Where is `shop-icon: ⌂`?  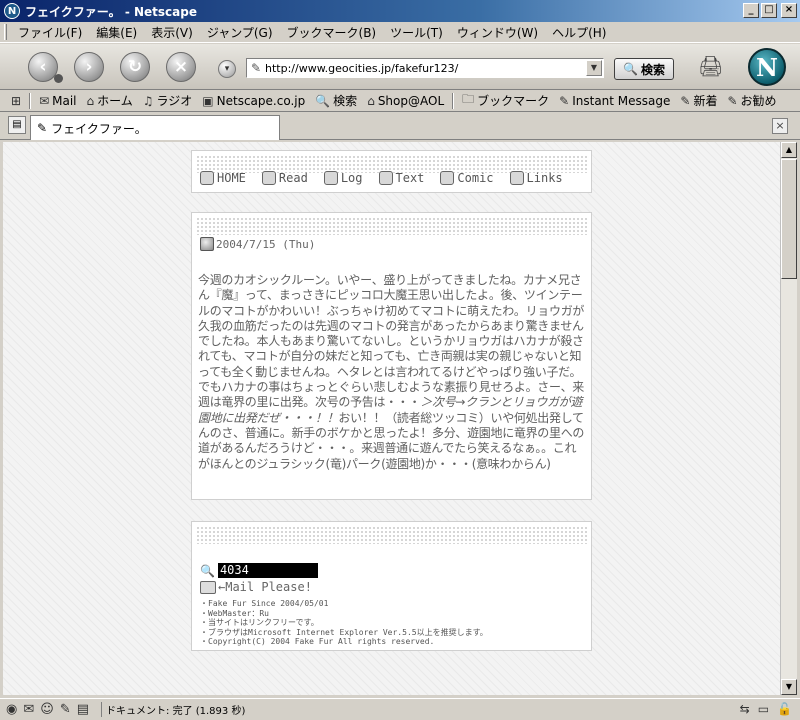 shop-icon: ⌂ is located at coordinates (371, 100).